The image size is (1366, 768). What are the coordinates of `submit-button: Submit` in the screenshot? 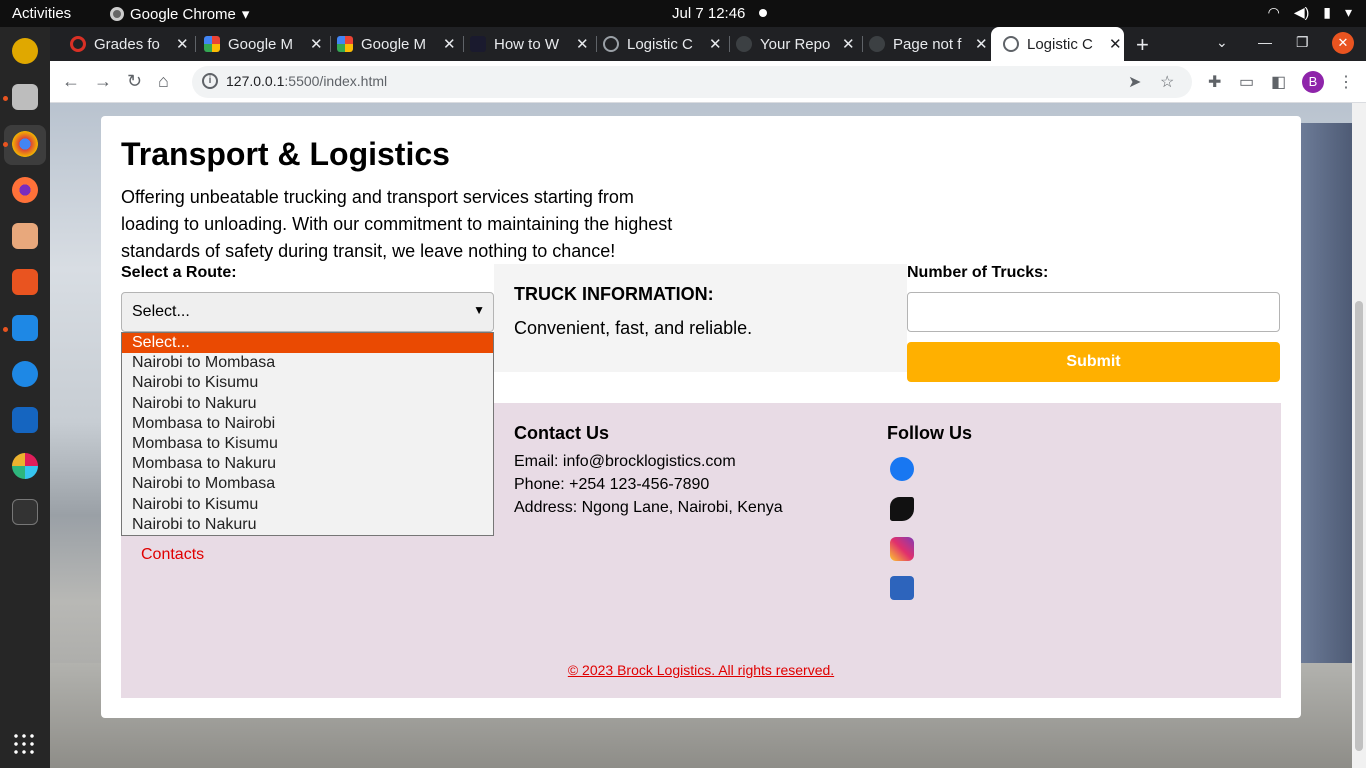 It's located at (1093, 362).